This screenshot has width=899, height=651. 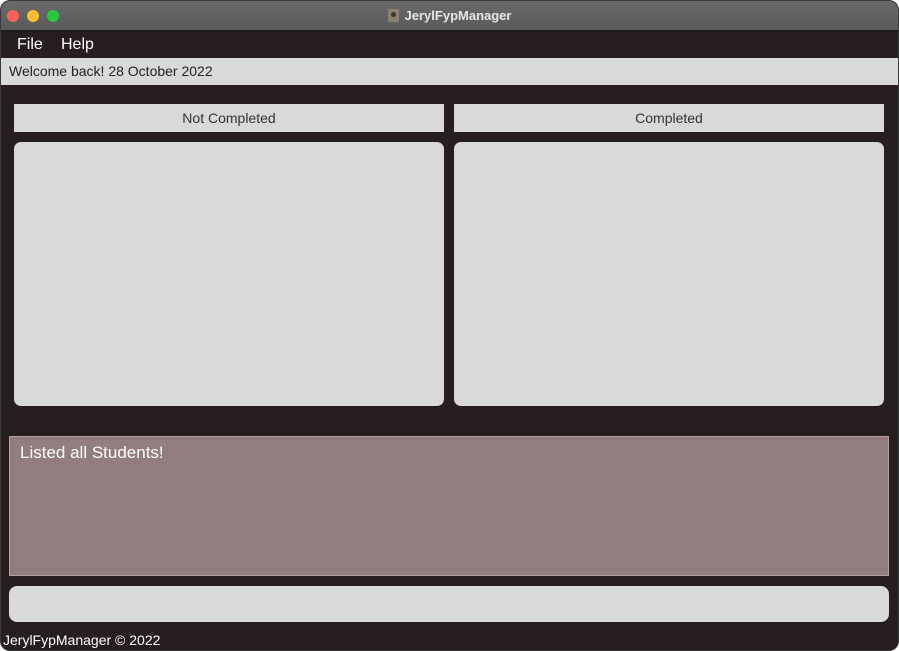 What do you see at coordinates (92, 452) in the screenshot?
I see `result-message: Listed all Students!` at bounding box center [92, 452].